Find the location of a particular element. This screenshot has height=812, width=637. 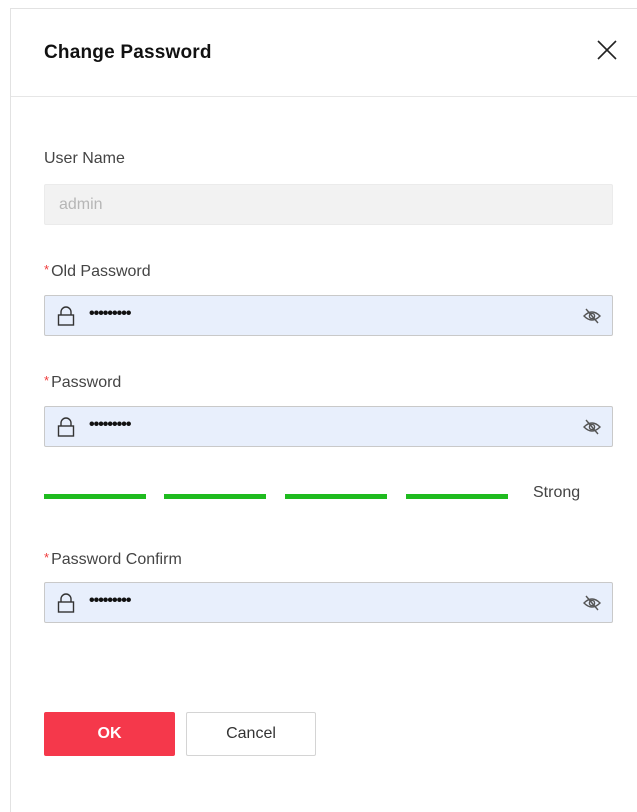

password-confirm-label: Password Confirm is located at coordinates (116, 559).